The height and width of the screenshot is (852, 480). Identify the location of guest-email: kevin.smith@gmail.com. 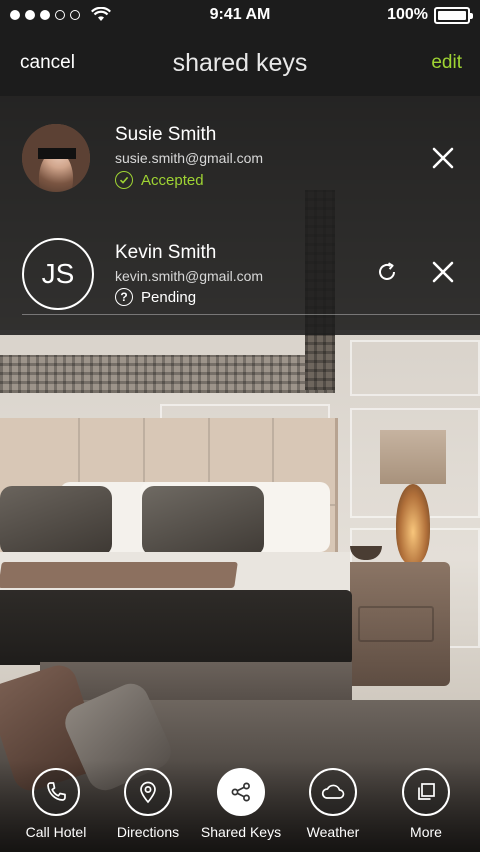
(189, 276).